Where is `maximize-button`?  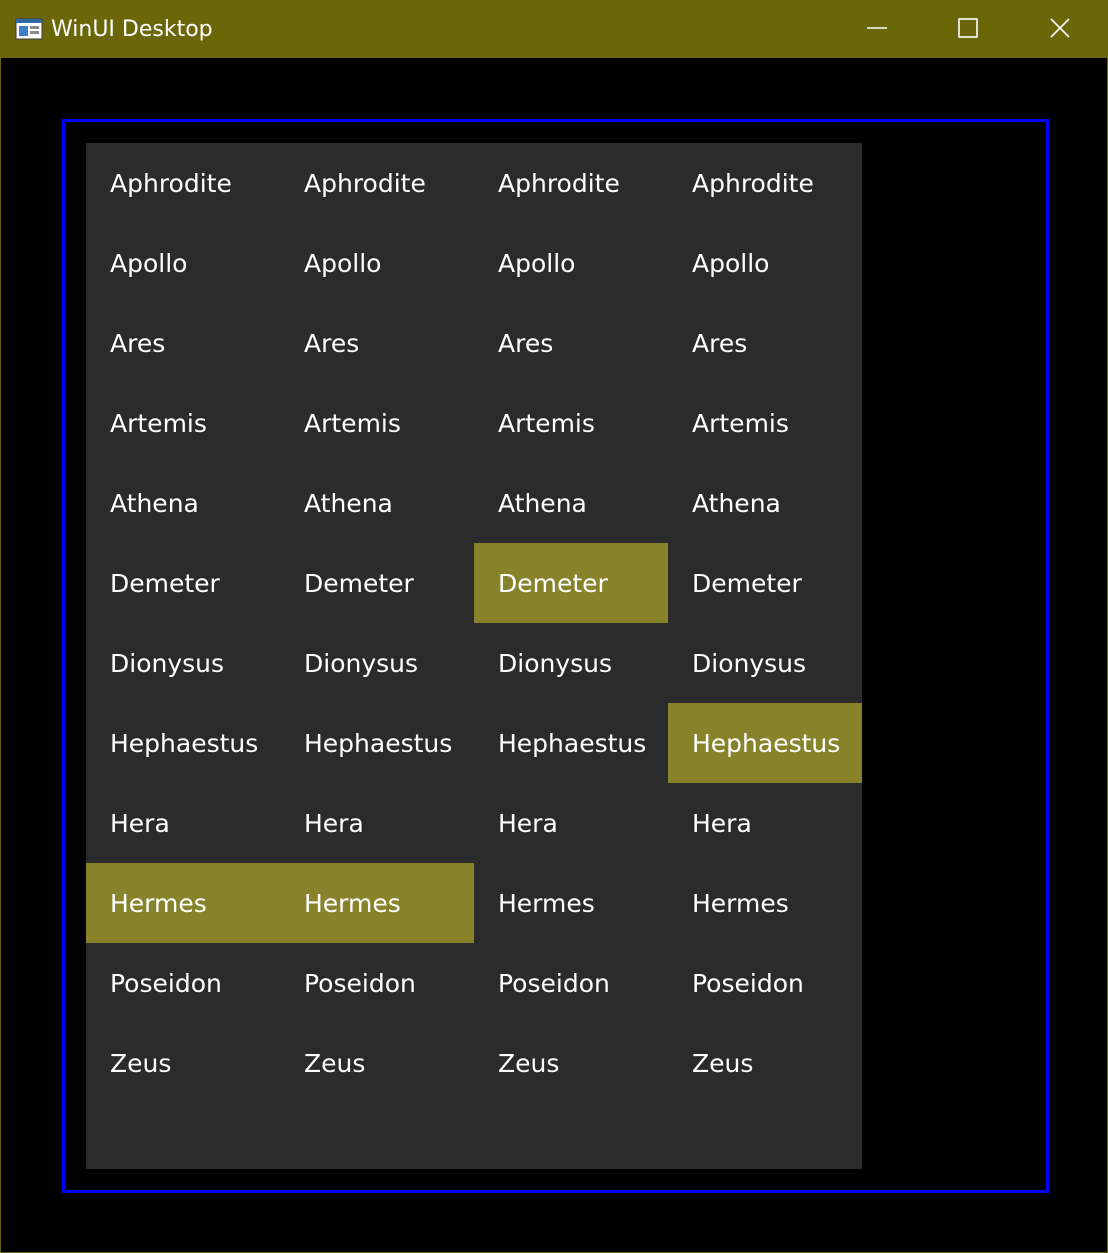
maximize-button is located at coordinates (968, 29).